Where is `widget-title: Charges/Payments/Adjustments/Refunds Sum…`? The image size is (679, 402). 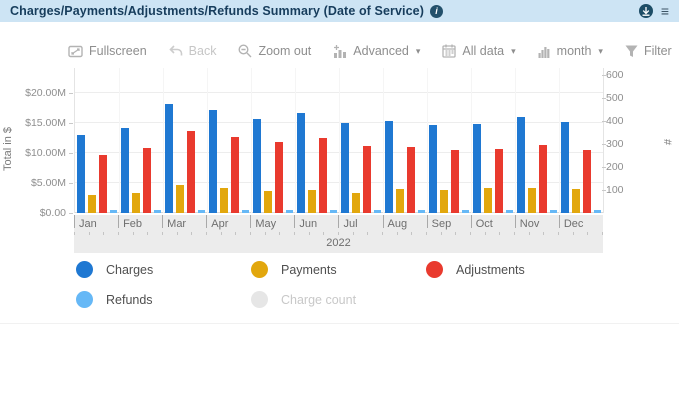
widget-title: Charges/Payments/Adjustments/Refunds Sum… is located at coordinates (217, 11).